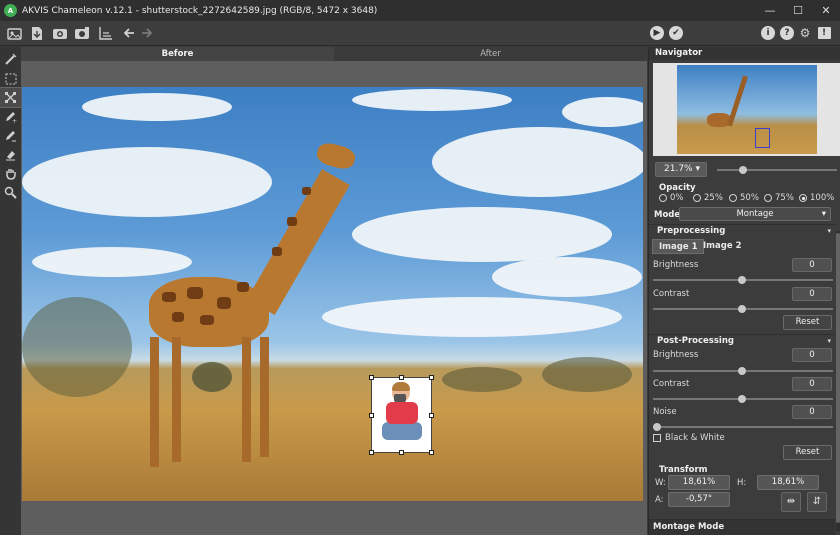 The image size is (840, 535). What do you see at coordinates (665, 412) in the screenshot?
I see `noise-label: Noise` at bounding box center [665, 412].